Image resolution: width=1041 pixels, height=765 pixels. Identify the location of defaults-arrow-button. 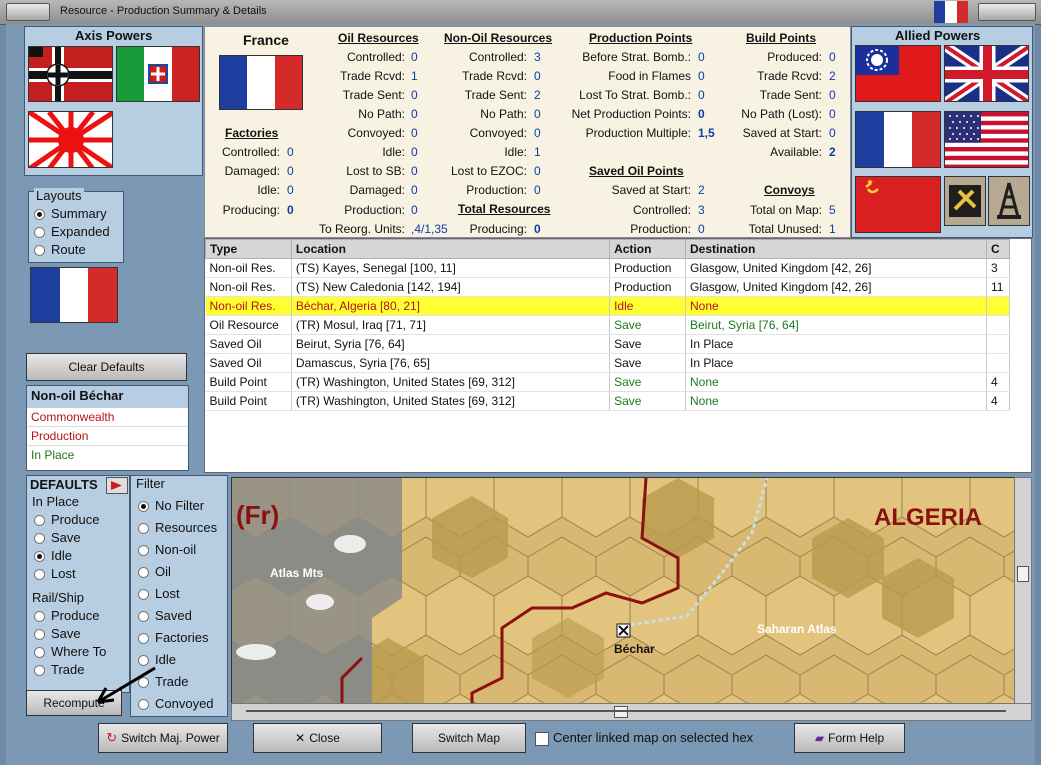
(117, 485).